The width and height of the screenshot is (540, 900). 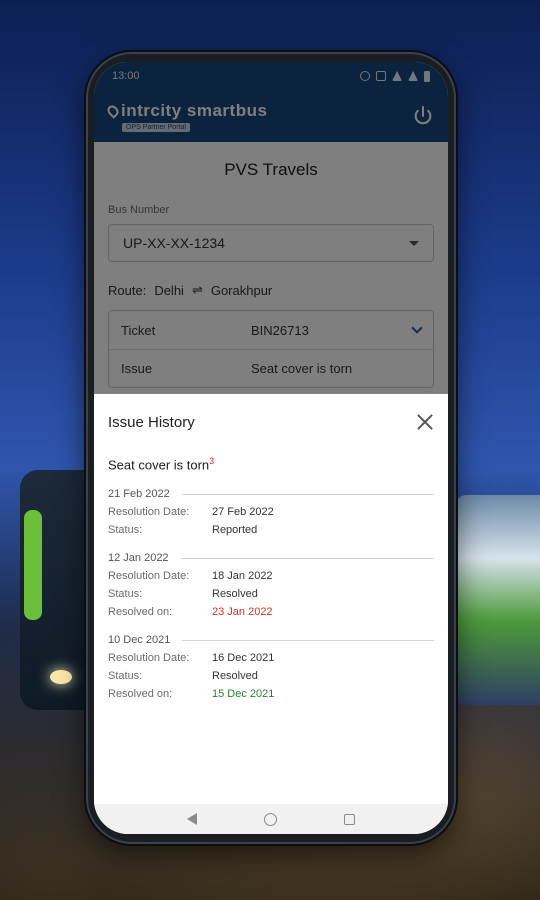 What do you see at coordinates (235, 530) in the screenshot?
I see `status-value: Reported` at bounding box center [235, 530].